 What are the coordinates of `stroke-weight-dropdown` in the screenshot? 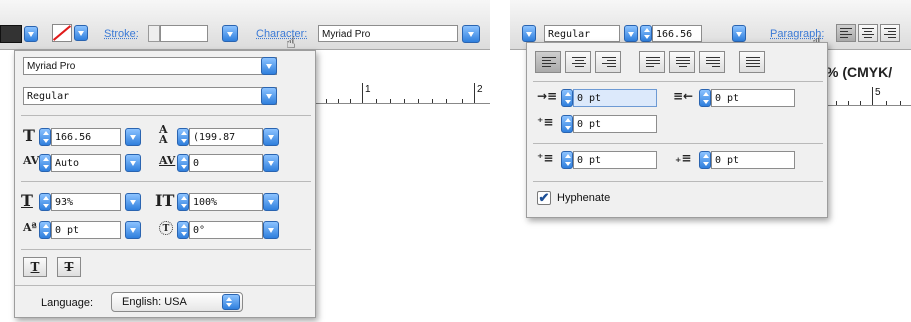 It's located at (230, 33).